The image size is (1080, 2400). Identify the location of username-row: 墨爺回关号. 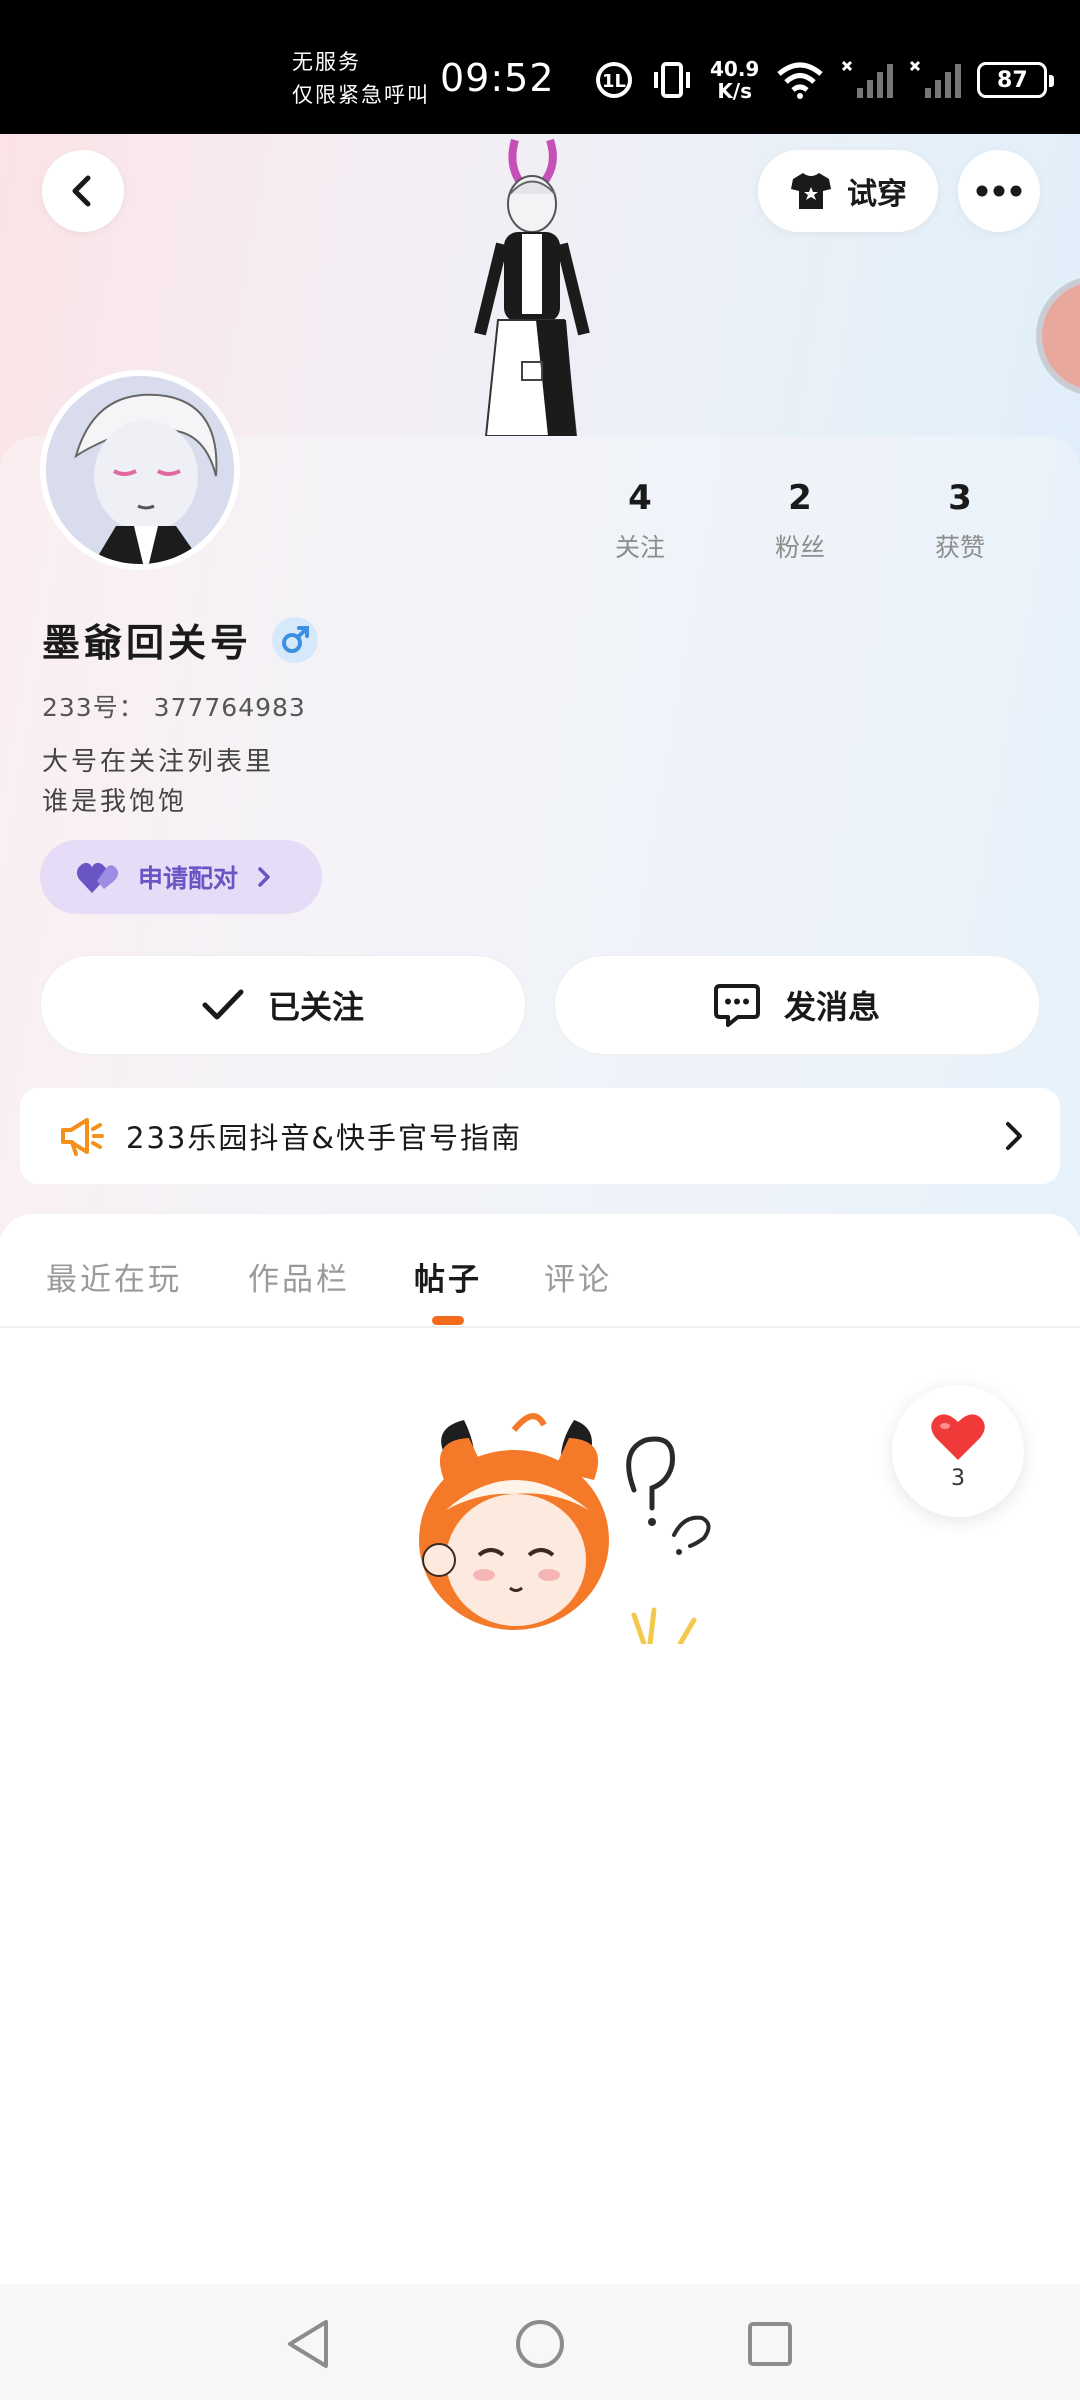
(180, 639).